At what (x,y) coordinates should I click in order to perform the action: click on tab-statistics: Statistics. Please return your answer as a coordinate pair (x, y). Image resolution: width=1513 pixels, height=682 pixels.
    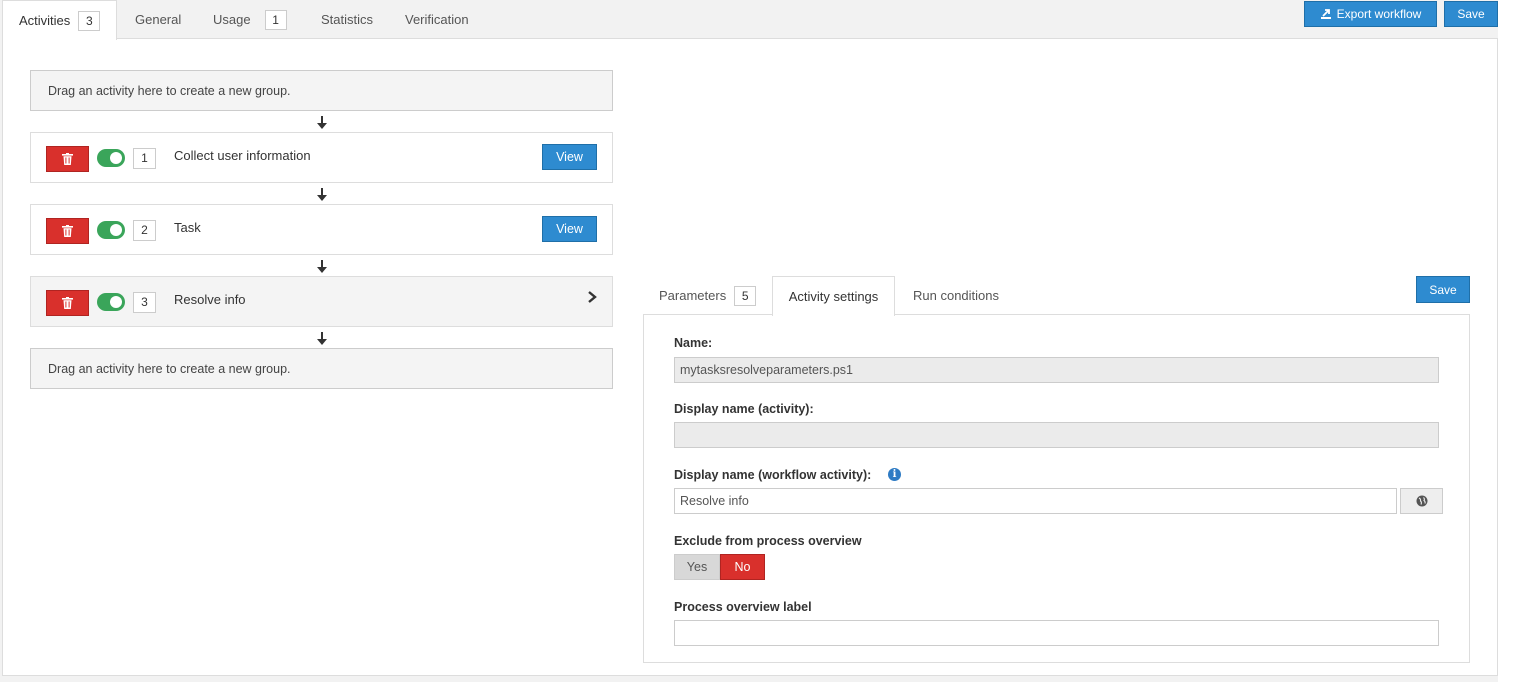
    Looking at the image, I should click on (347, 19).